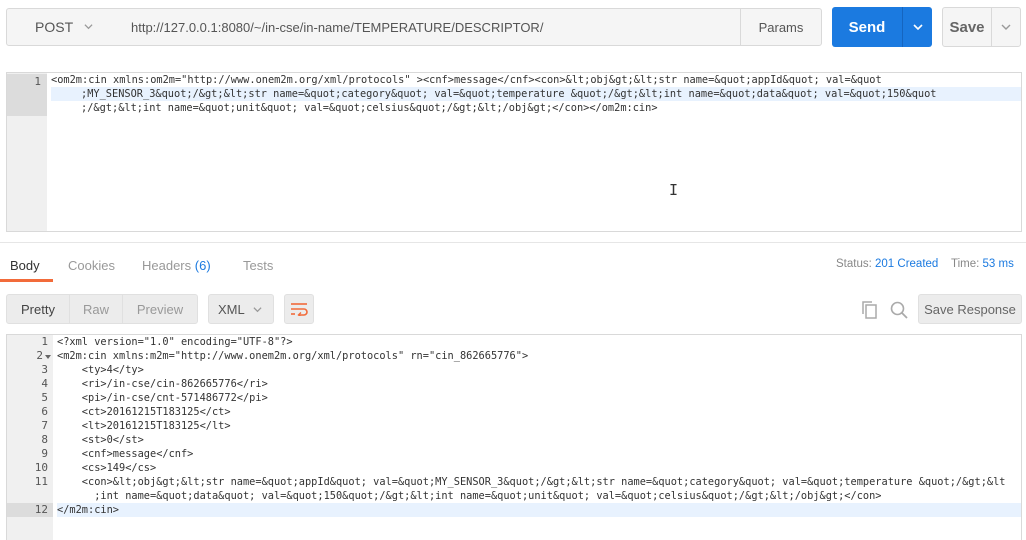 The width and height of the screenshot is (1026, 540). I want to click on params-button: Params, so click(781, 27).